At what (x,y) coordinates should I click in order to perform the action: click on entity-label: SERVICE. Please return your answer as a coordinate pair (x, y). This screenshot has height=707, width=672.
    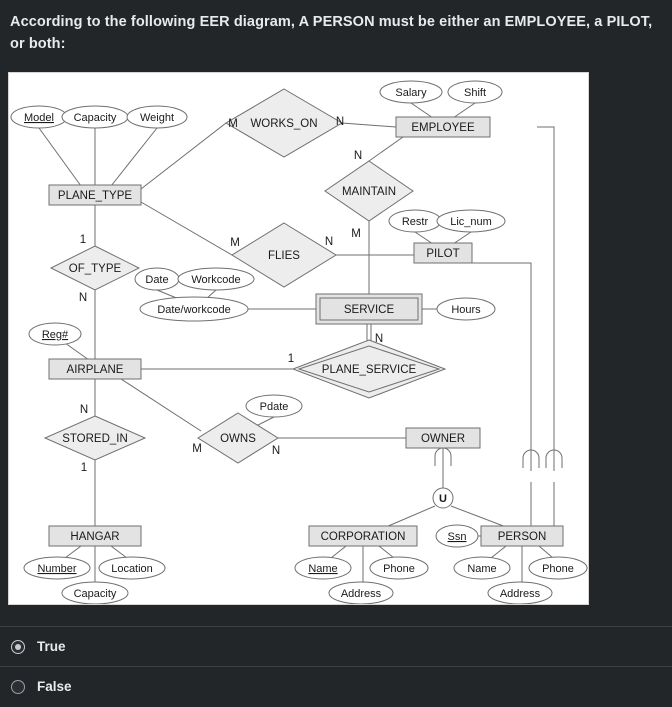
    Looking at the image, I should click on (369, 310).